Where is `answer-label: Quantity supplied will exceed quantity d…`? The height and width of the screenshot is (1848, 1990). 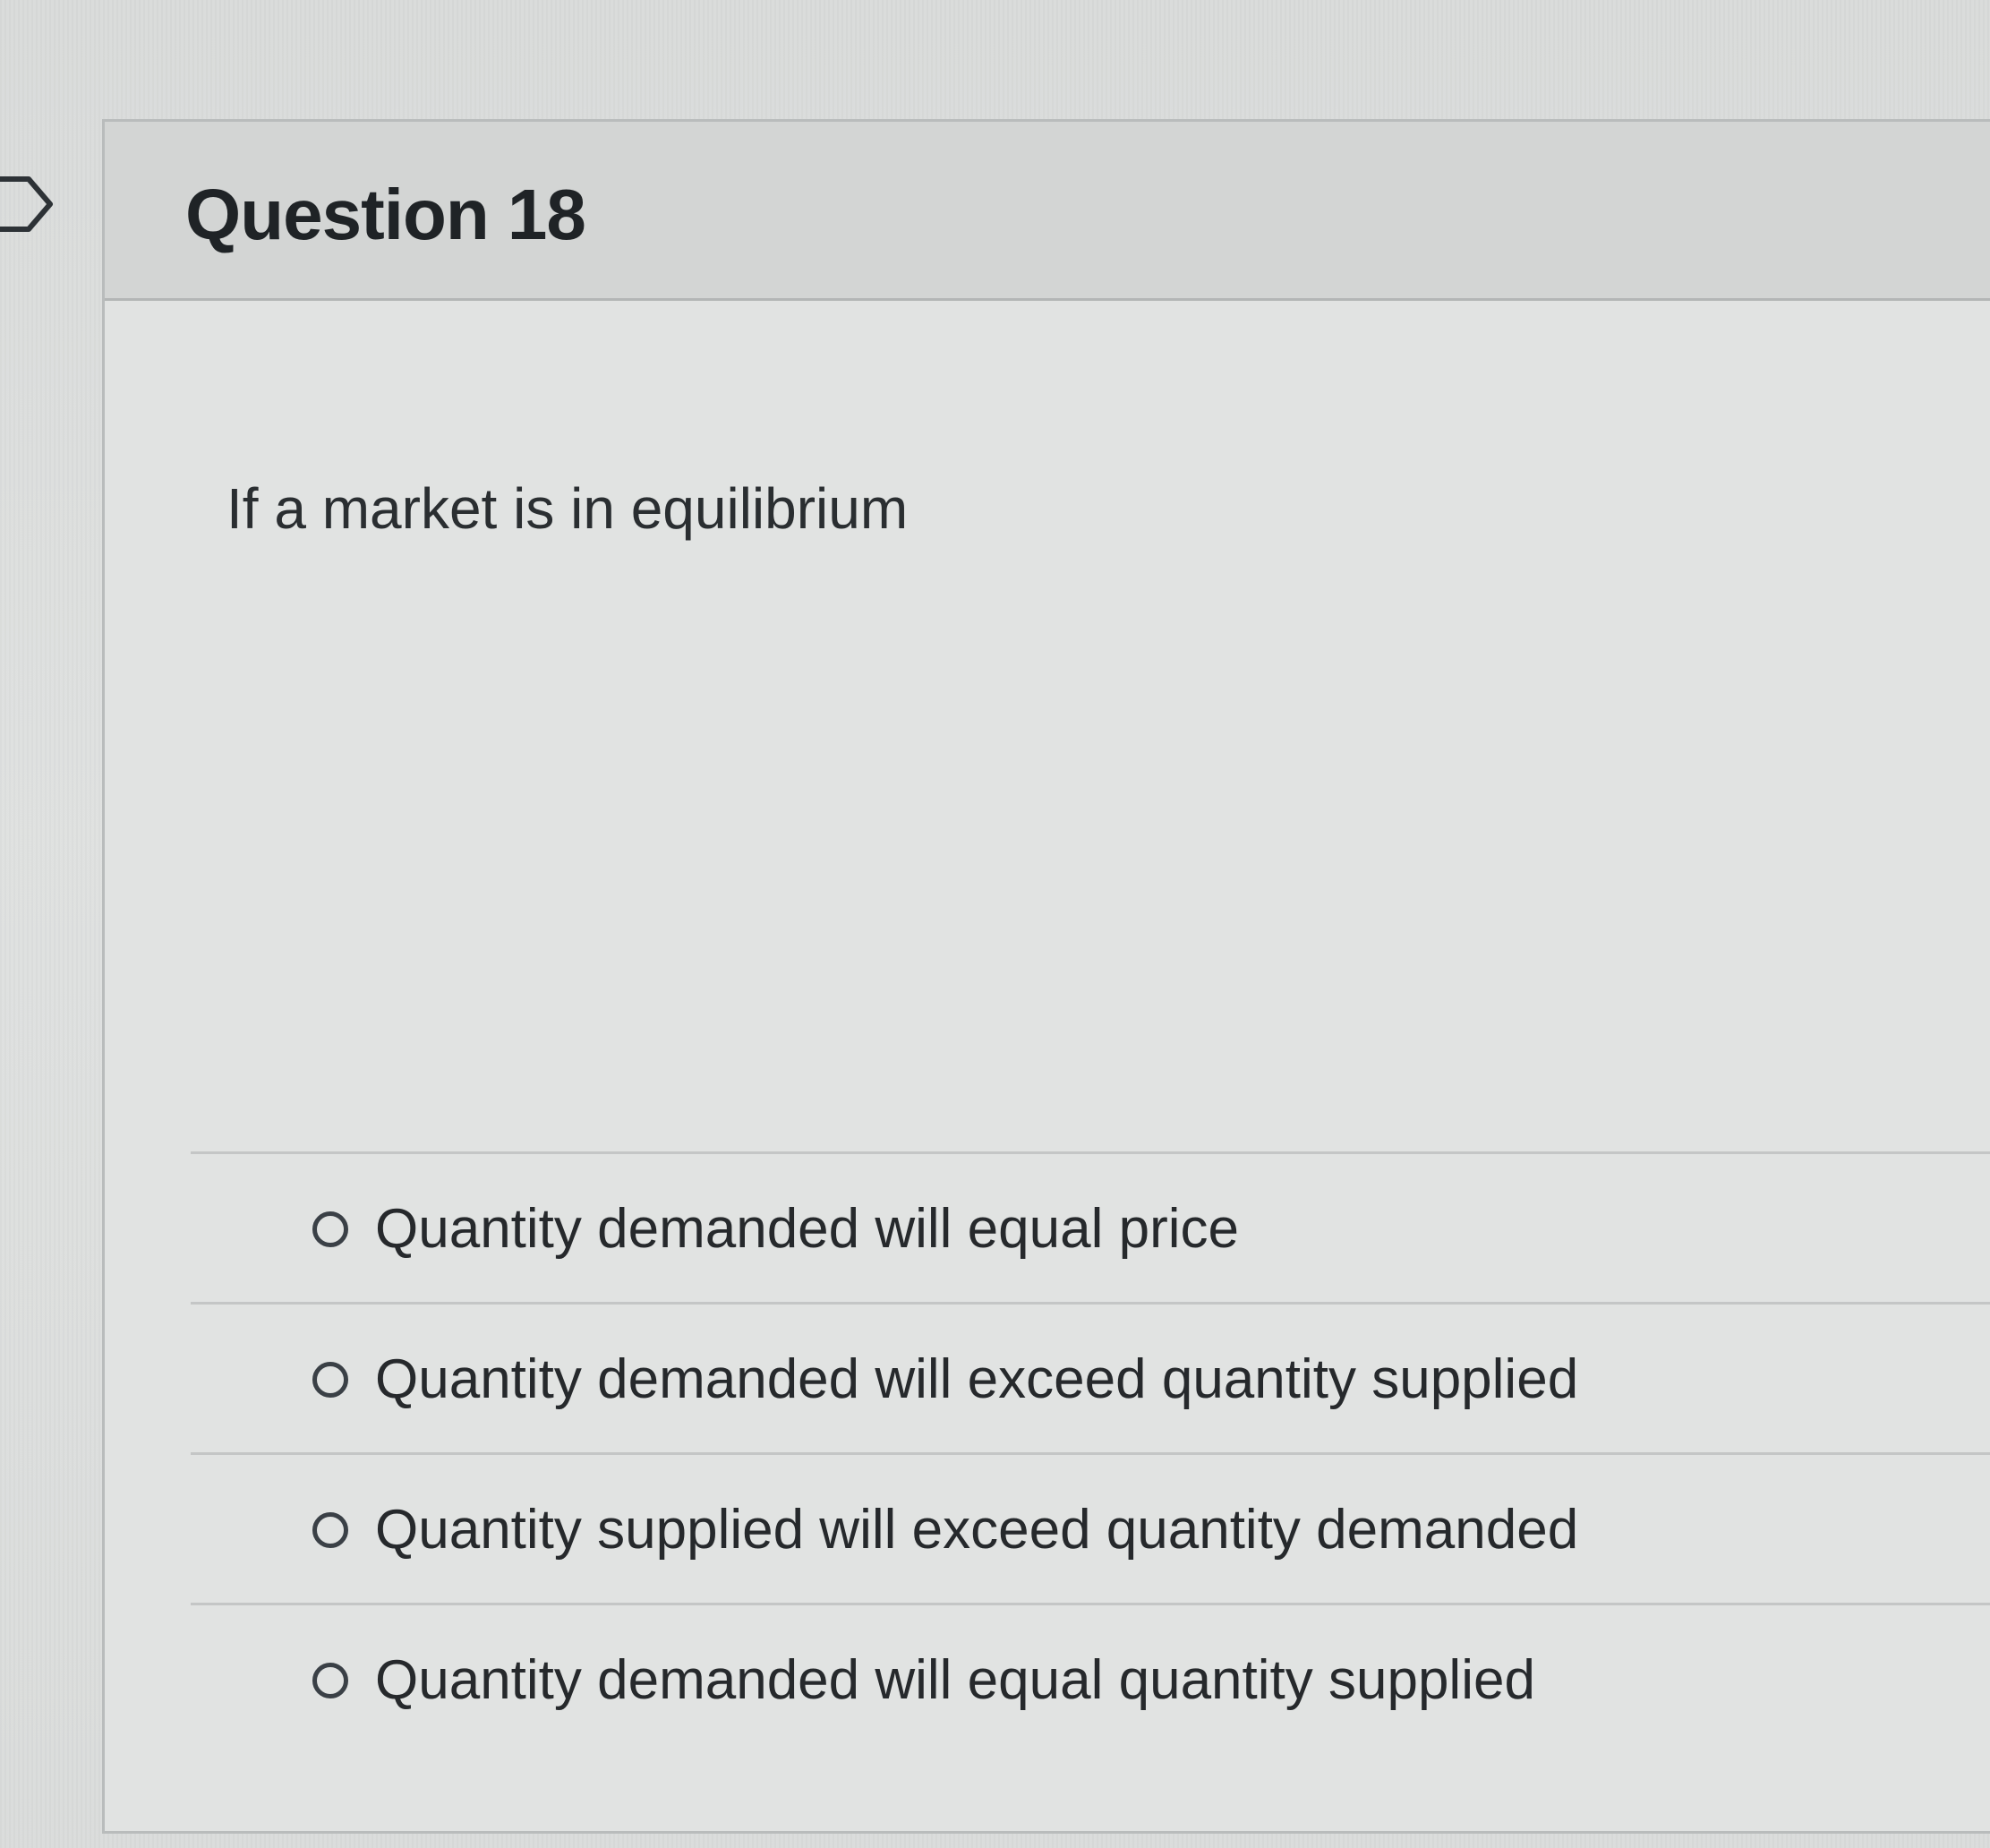 answer-label: Quantity supplied will exceed quantity d… is located at coordinates (976, 1529).